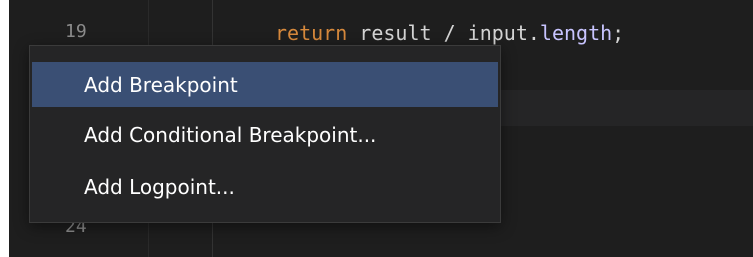  What do you see at coordinates (76, 31) in the screenshot?
I see `line-number-19: 19` at bounding box center [76, 31].